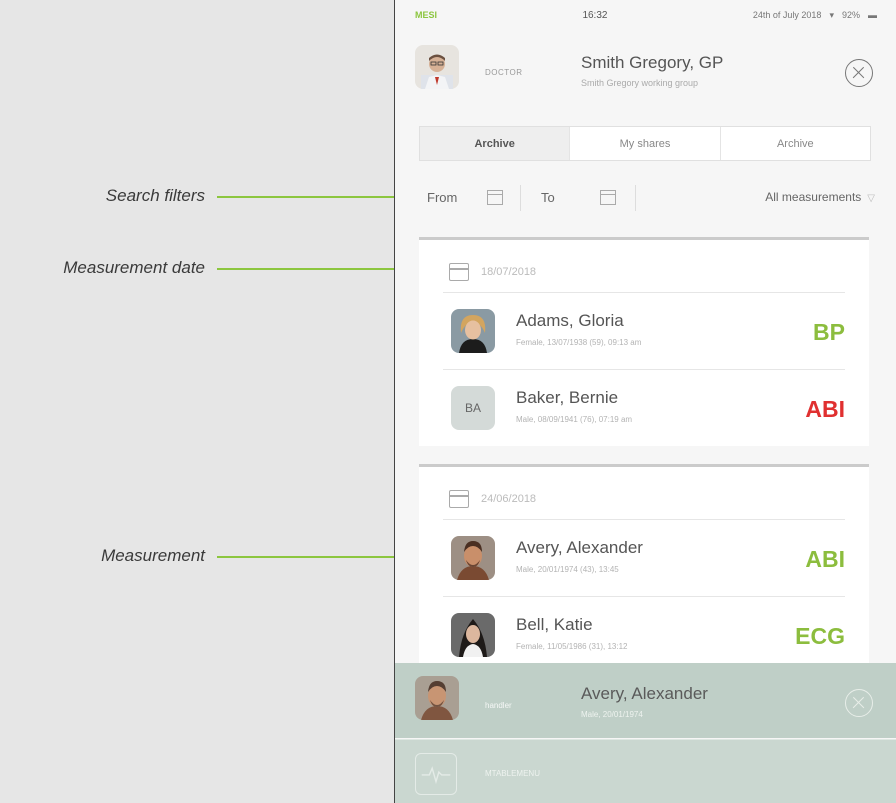 The width and height of the screenshot is (896, 803). What do you see at coordinates (645, 771) in the screenshot?
I see `bottom-menu-bar: MTABLEMENU` at bounding box center [645, 771].